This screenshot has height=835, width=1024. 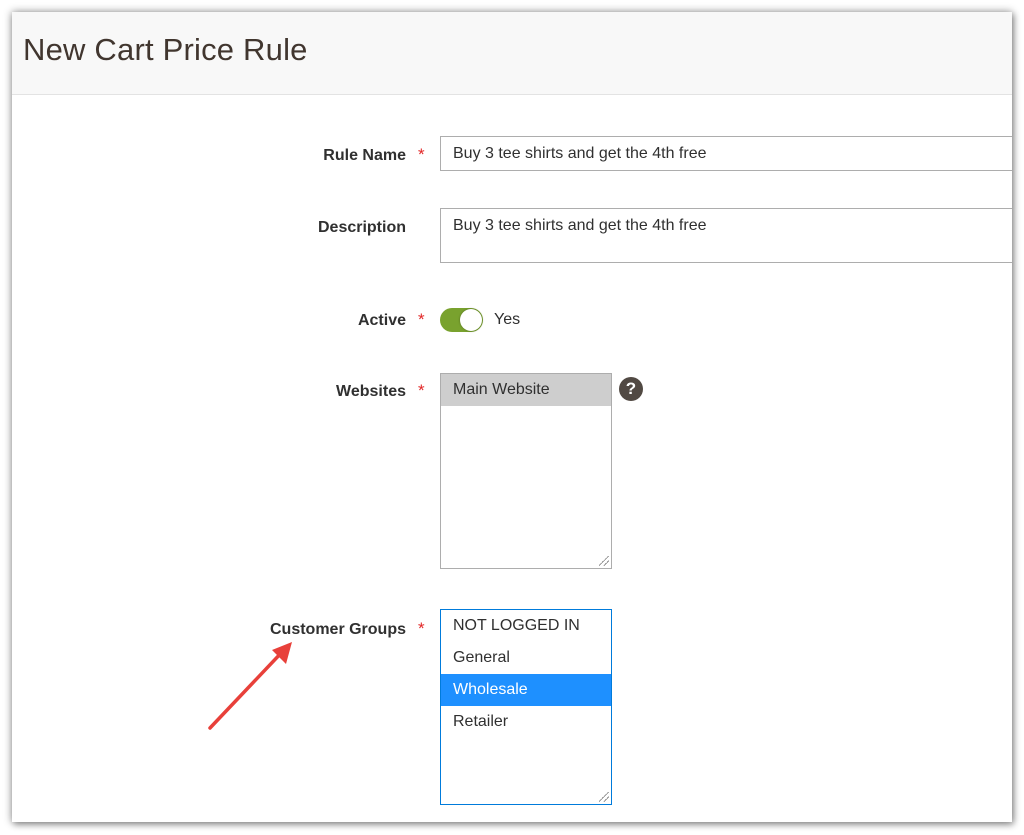 I want to click on toggle-knob, so click(x=471, y=320).